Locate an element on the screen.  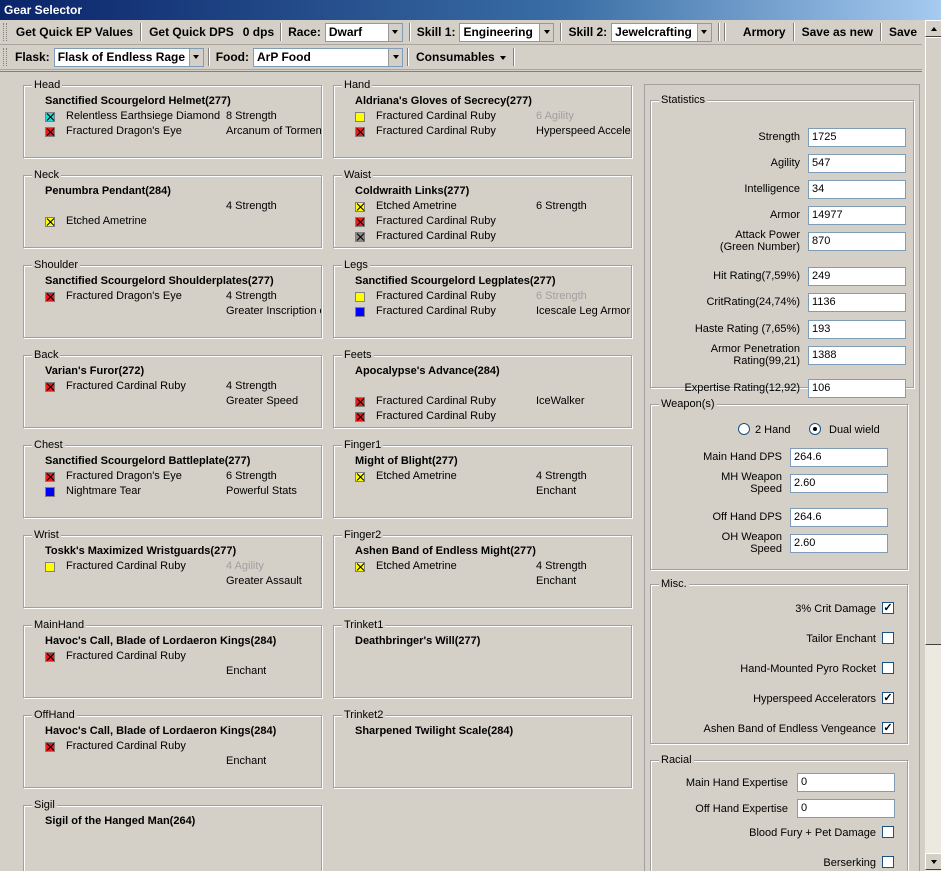
stat-input: 870 is located at coordinates (857, 241).